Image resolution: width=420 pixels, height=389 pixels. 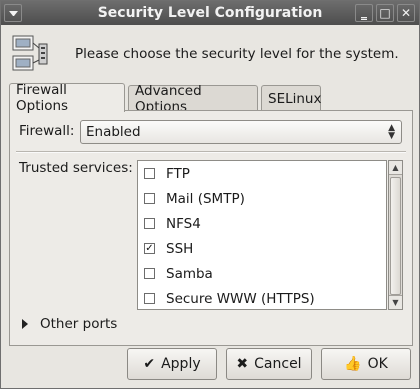 I want to click on apply-label: Apply, so click(x=181, y=364).